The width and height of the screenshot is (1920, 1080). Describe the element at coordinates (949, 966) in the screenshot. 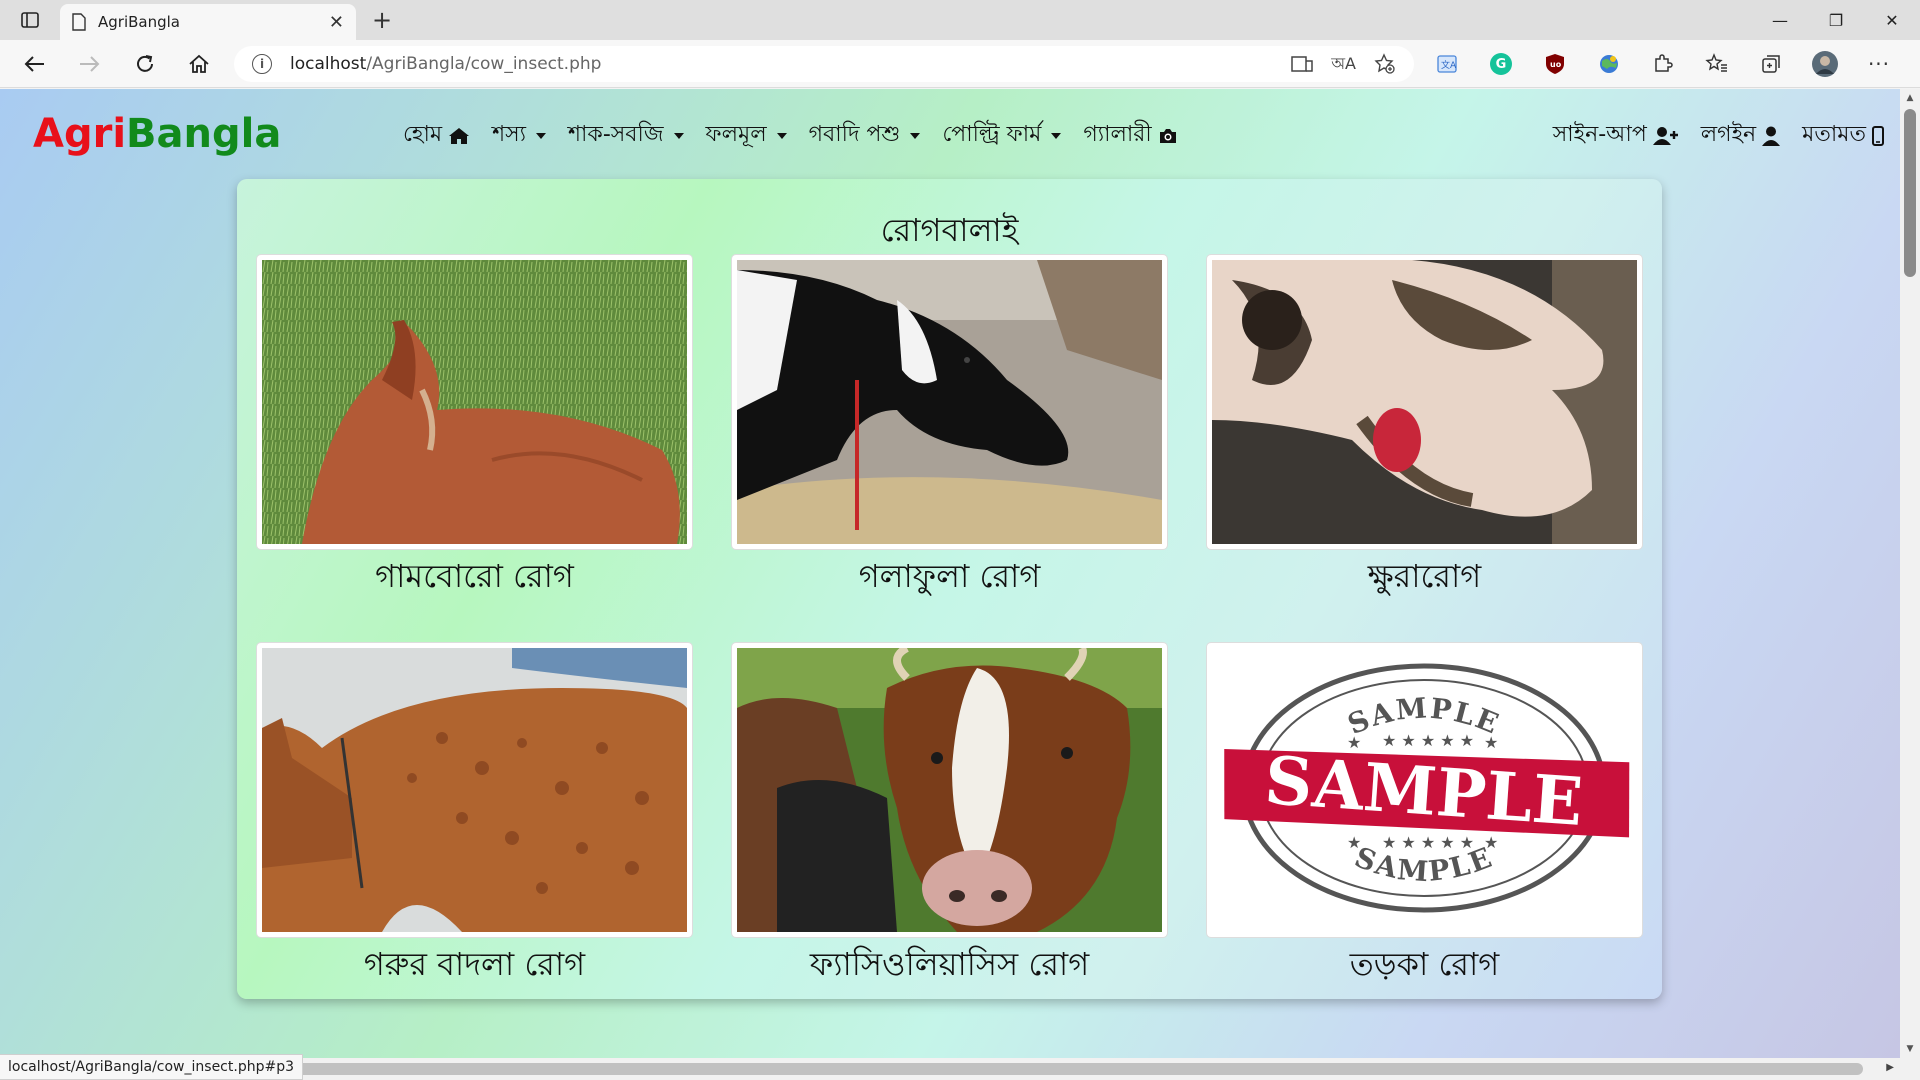

I see `disease-caption: ফ্যাসিওলিয়াসিস রোগ` at that location.